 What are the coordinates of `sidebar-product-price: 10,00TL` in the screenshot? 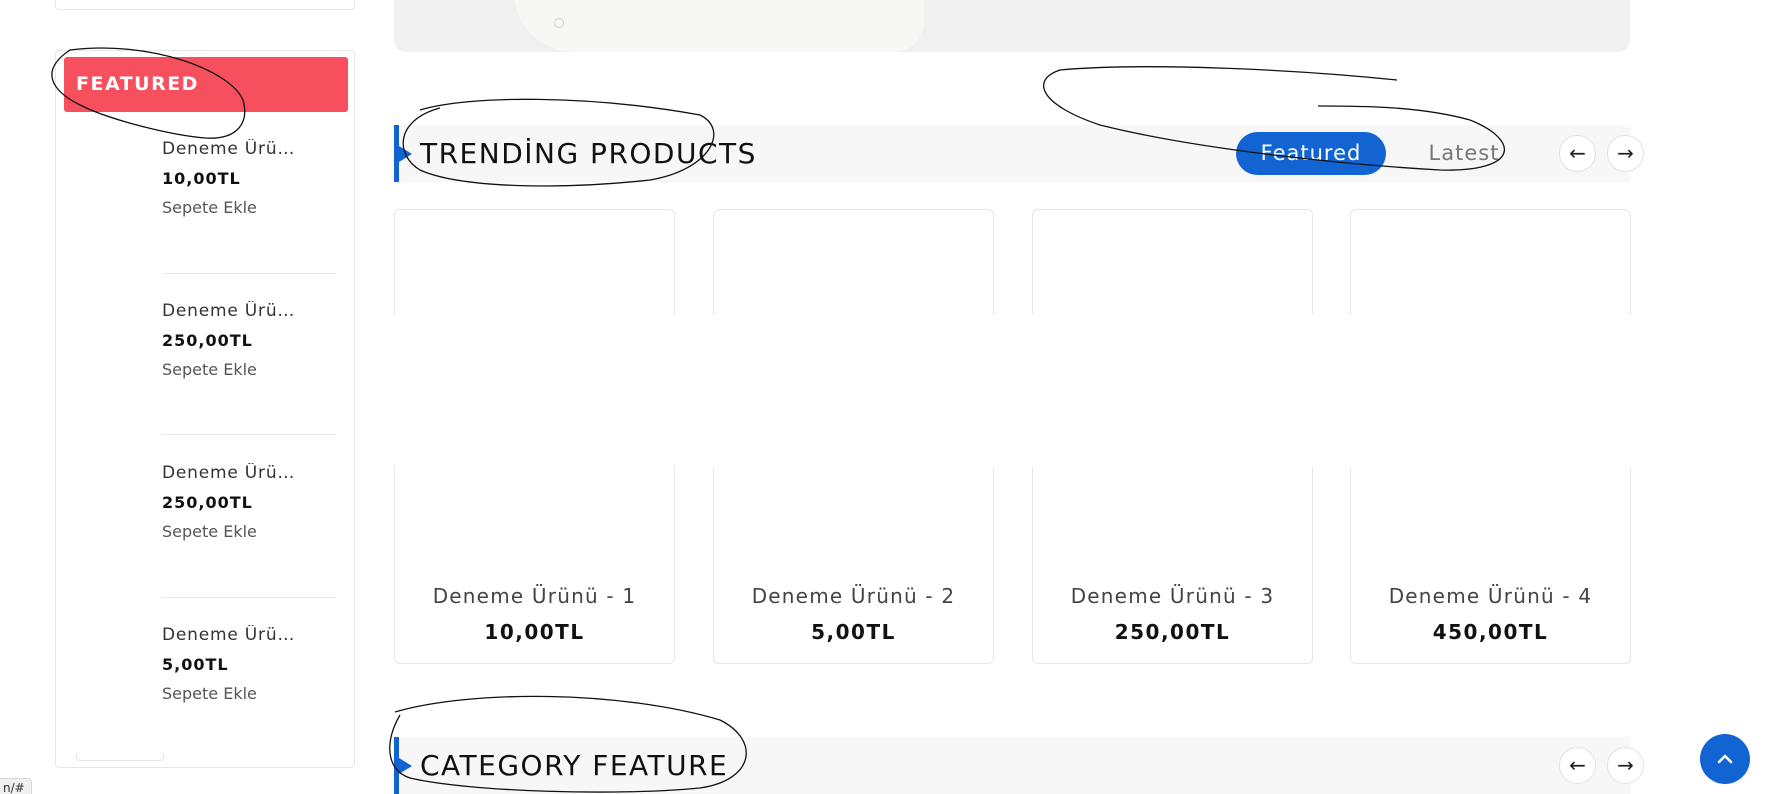 It's located at (201, 178).